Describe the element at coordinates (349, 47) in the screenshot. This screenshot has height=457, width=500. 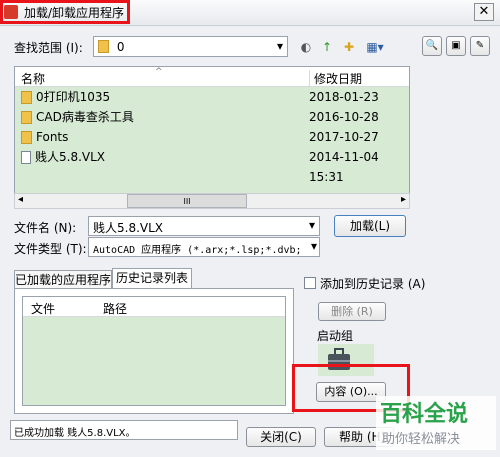
I see `new-folder-icon: ✚` at that location.